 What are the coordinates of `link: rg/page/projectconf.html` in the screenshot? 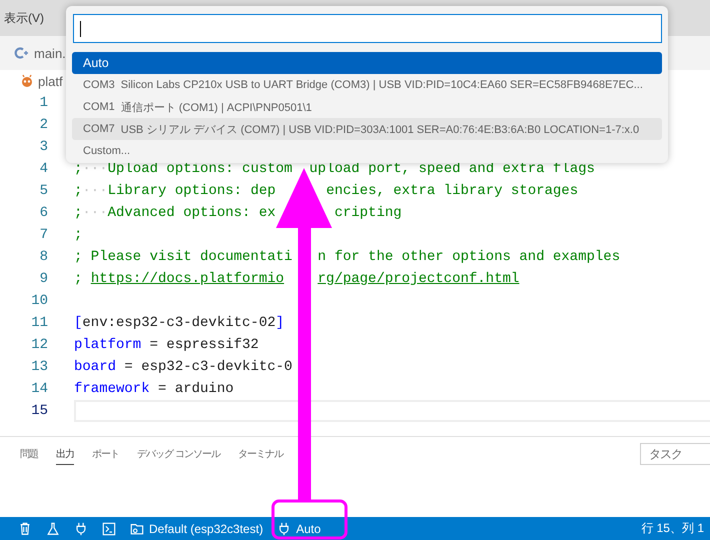 It's located at (419, 279).